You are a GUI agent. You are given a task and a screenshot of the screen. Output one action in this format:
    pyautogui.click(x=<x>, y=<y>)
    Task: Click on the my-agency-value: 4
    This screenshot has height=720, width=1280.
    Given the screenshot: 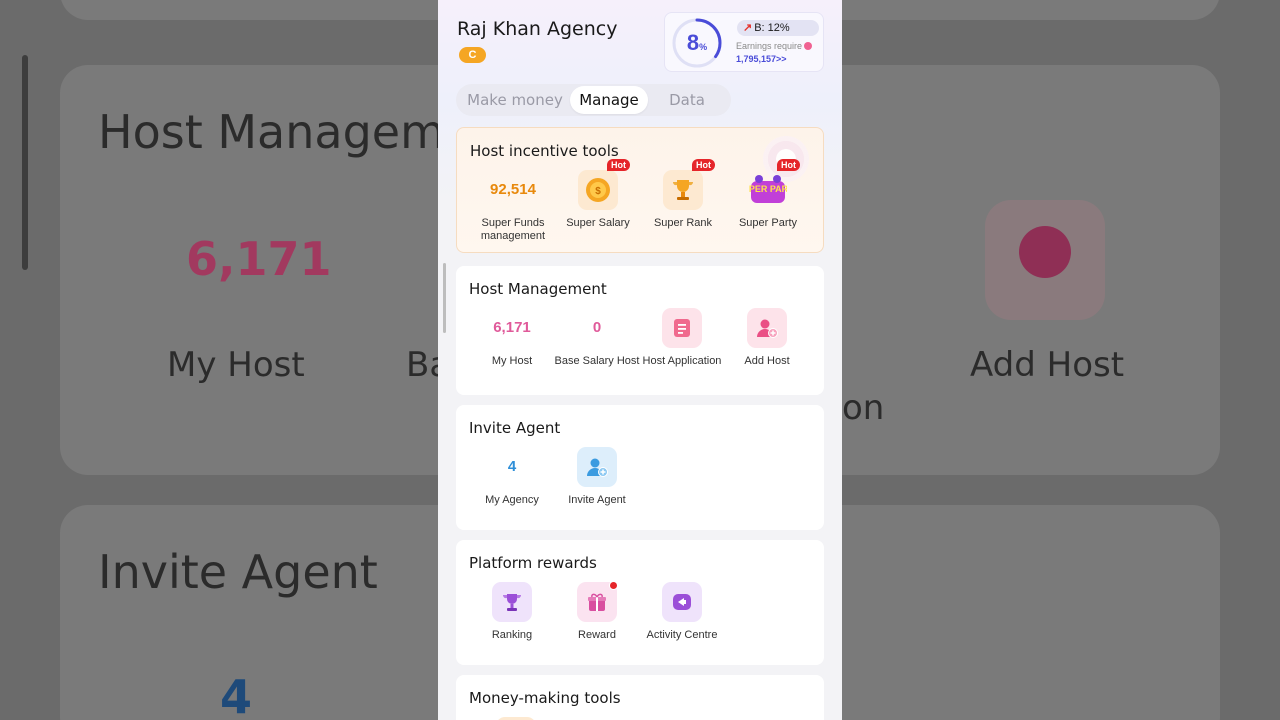 What is the action you would take?
    pyautogui.click(x=512, y=466)
    